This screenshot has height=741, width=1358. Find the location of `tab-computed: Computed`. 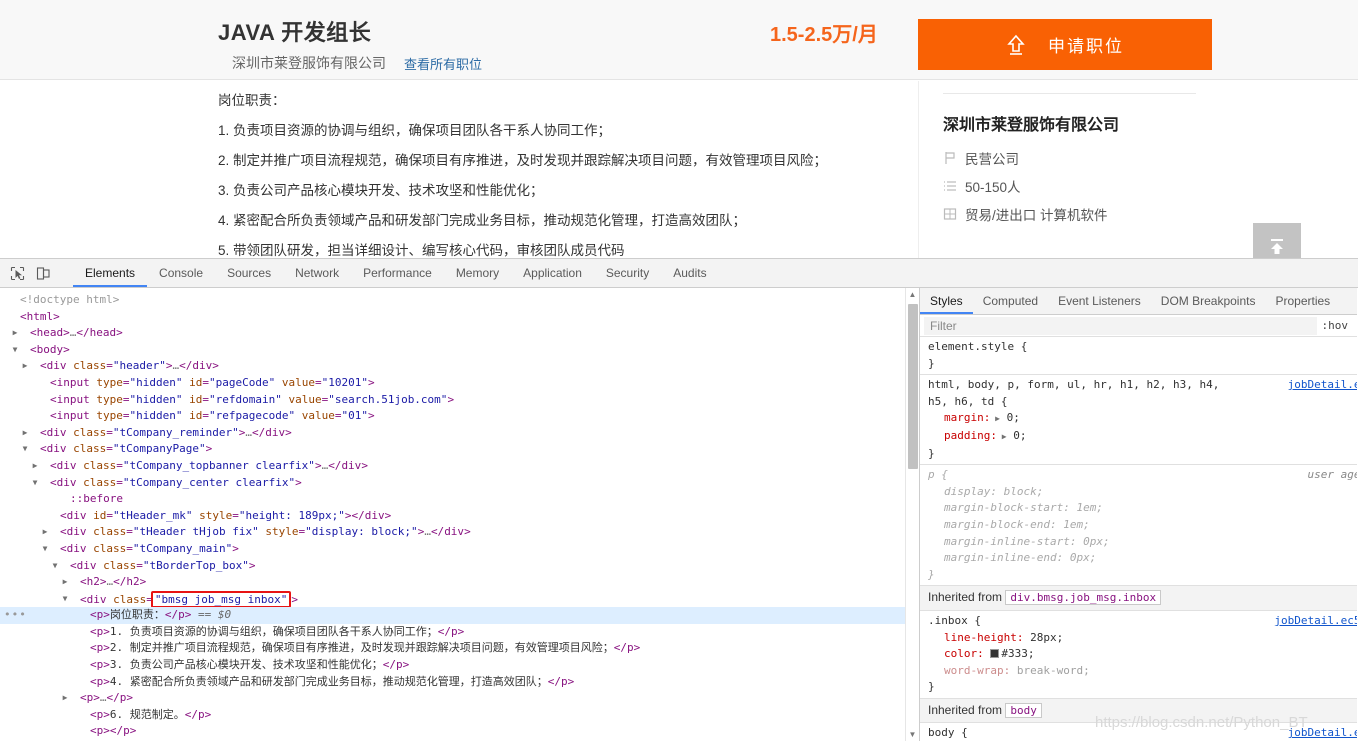

tab-computed: Computed is located at coordinates (1010, 301).